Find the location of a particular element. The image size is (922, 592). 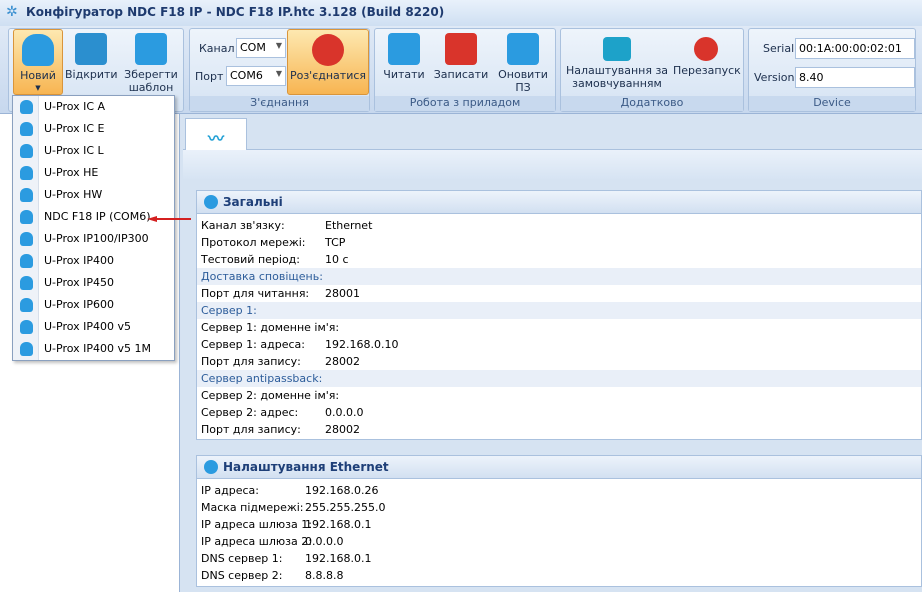

bank-icon is located at coordinates (617, 49).